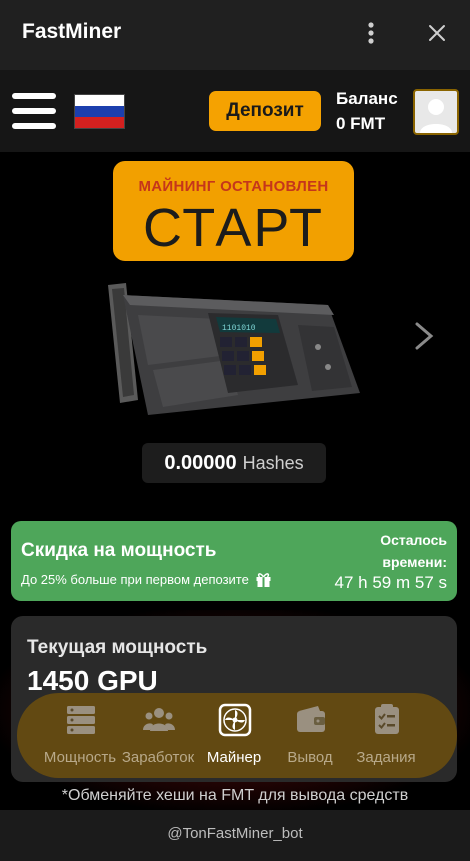  I want to click on flag-stripe-blue, so click(99, 111).